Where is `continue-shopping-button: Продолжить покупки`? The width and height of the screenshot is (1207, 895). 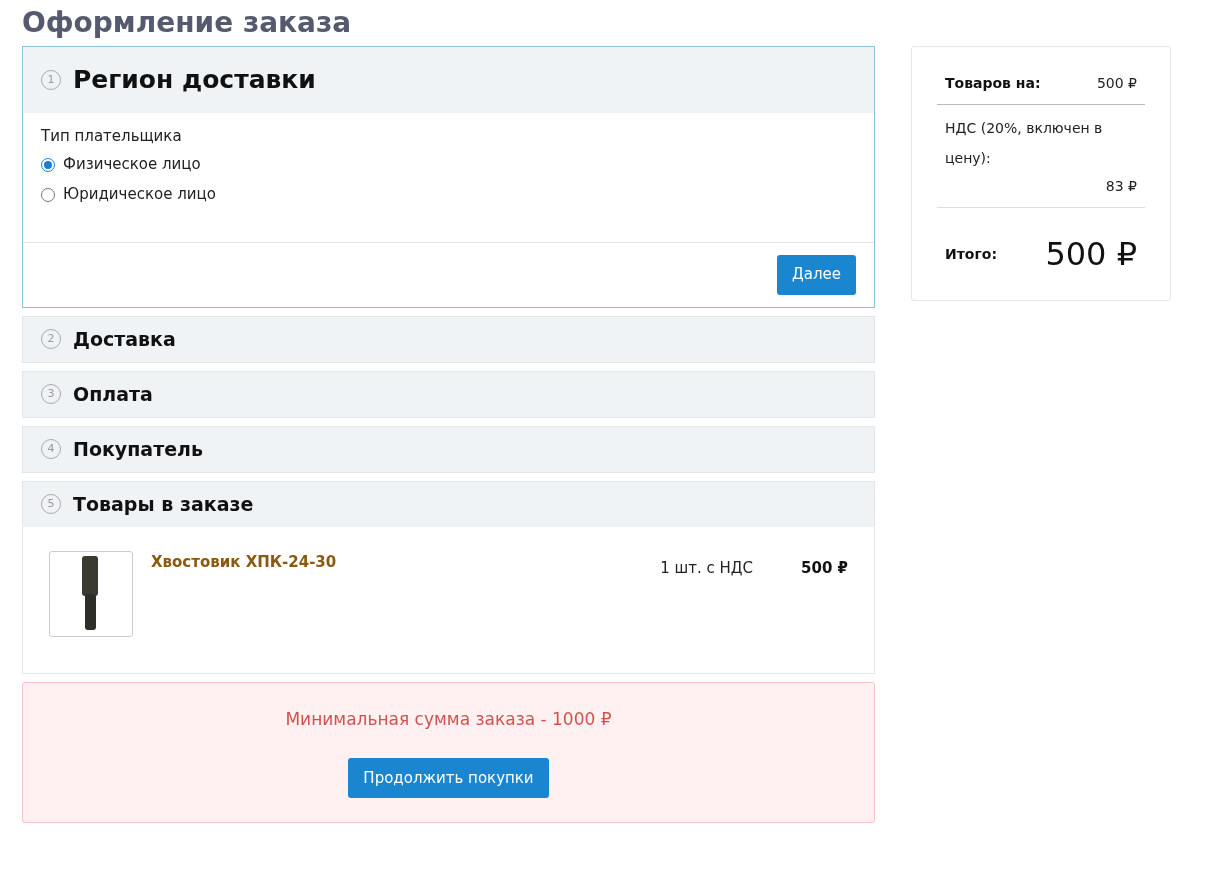 continue-shopping-button: Продолжить покупки is located at coordinates (448, 778).